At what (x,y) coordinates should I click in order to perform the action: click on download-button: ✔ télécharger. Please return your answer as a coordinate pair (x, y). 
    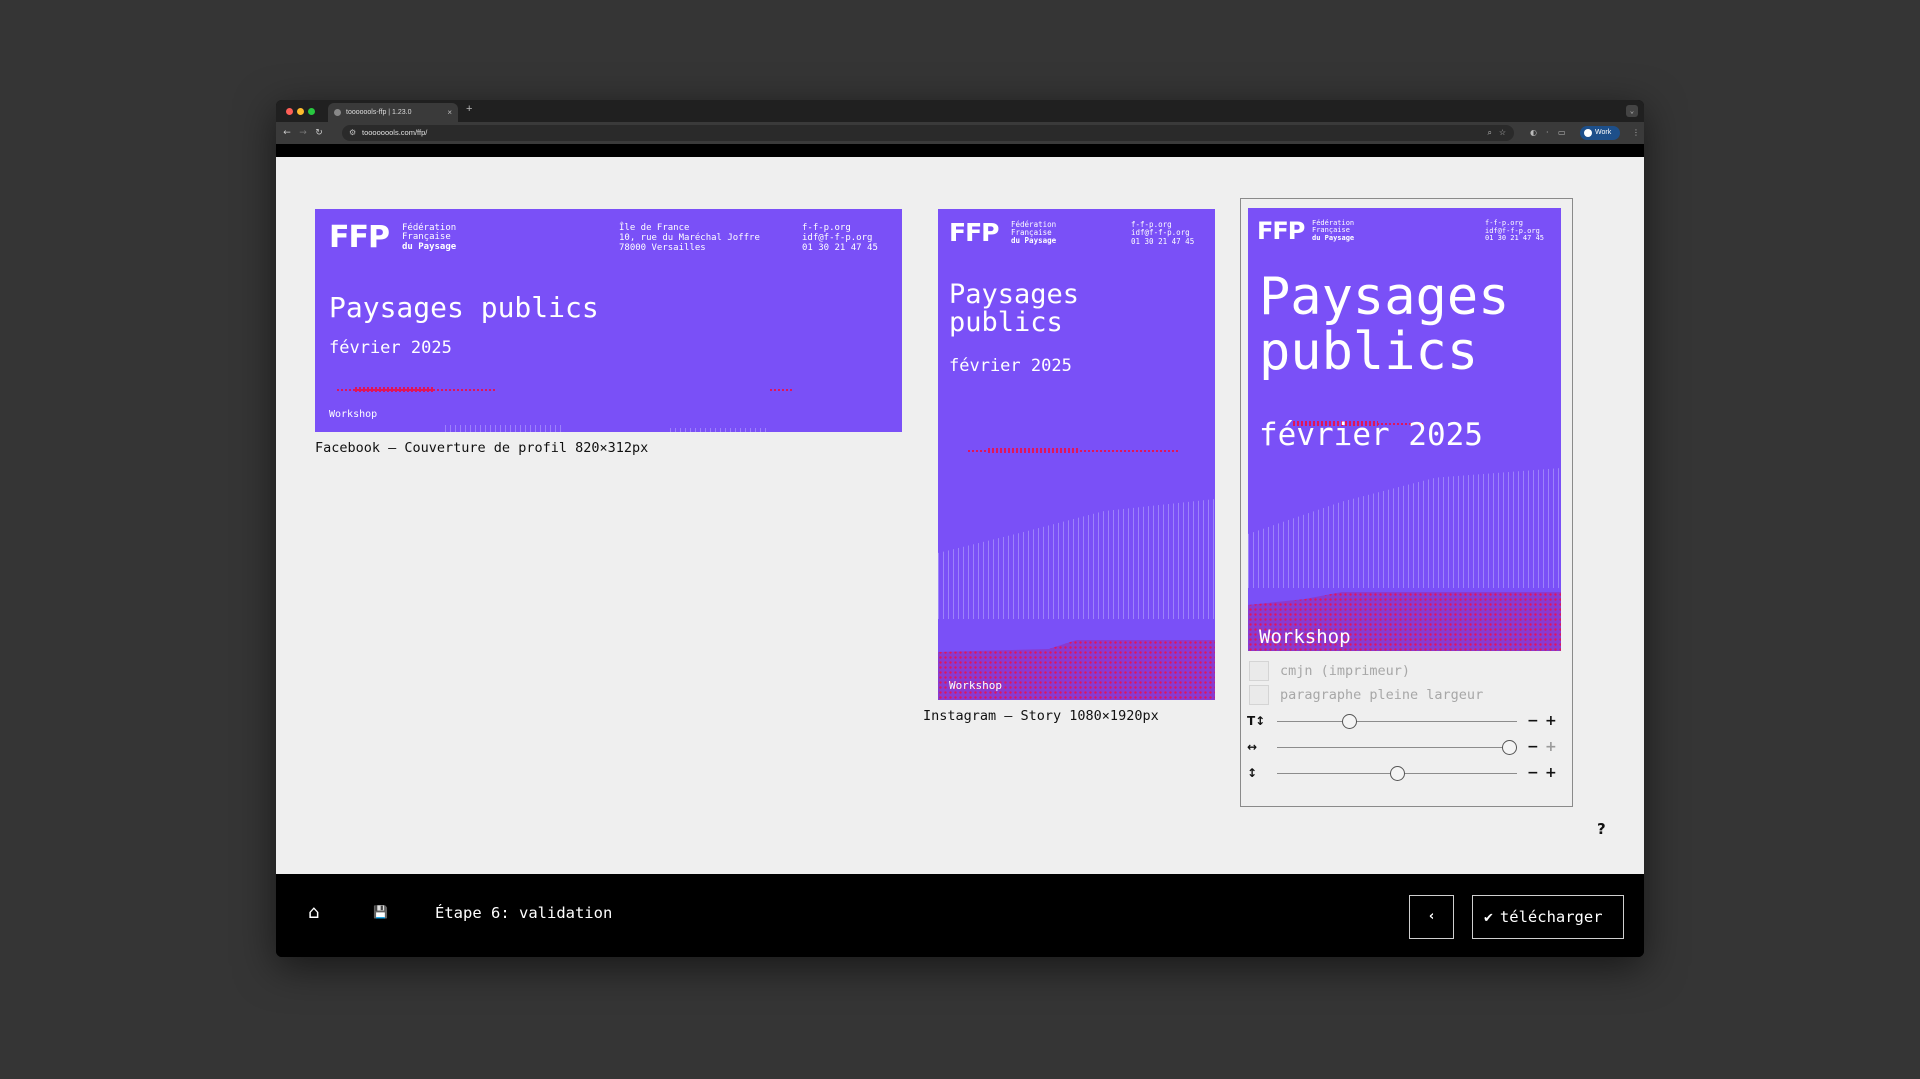
    Looking at the image, I should click on (1548, 917).